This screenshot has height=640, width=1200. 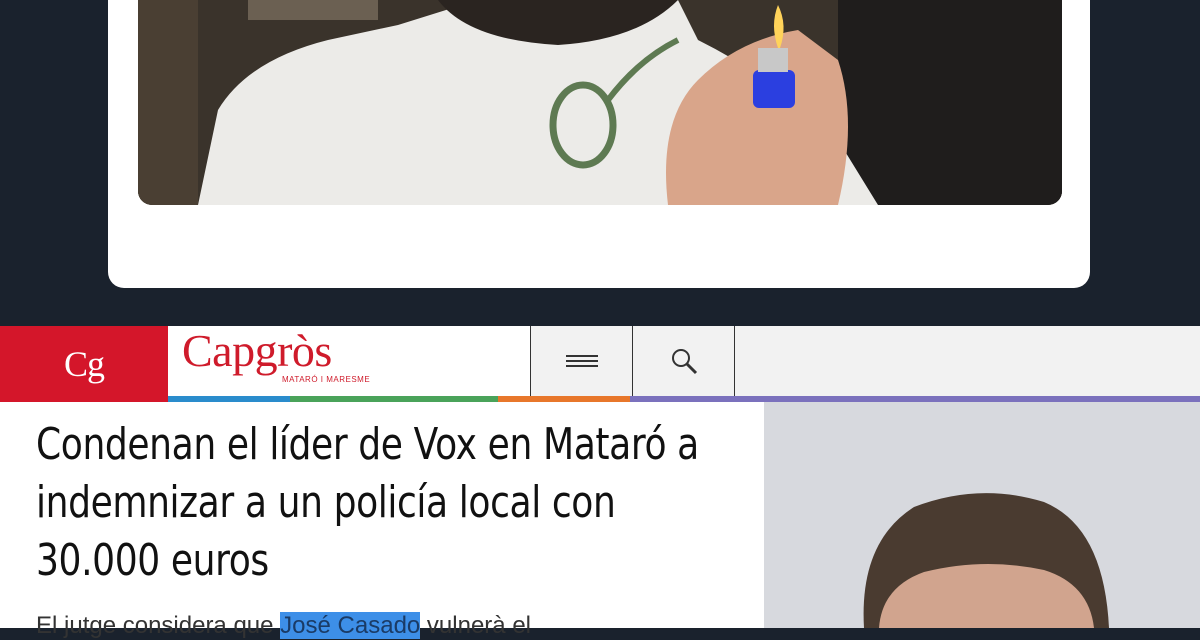 What do you see at coordinates (349, 360) in the screenshot?
I see `site-logo: Capgròs MATARÓ I MARESME` at bounding box center [349, 360].